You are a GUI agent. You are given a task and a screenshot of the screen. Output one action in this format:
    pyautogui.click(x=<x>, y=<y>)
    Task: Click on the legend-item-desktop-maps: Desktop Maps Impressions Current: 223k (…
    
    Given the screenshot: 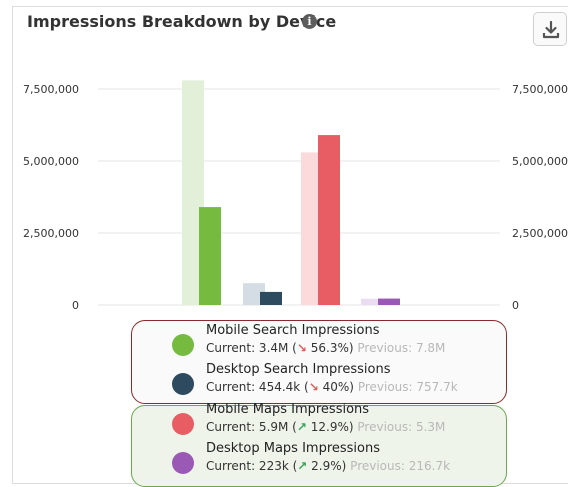 What is the action you would take?
    pyautogui.click(x=335, y=460)
    